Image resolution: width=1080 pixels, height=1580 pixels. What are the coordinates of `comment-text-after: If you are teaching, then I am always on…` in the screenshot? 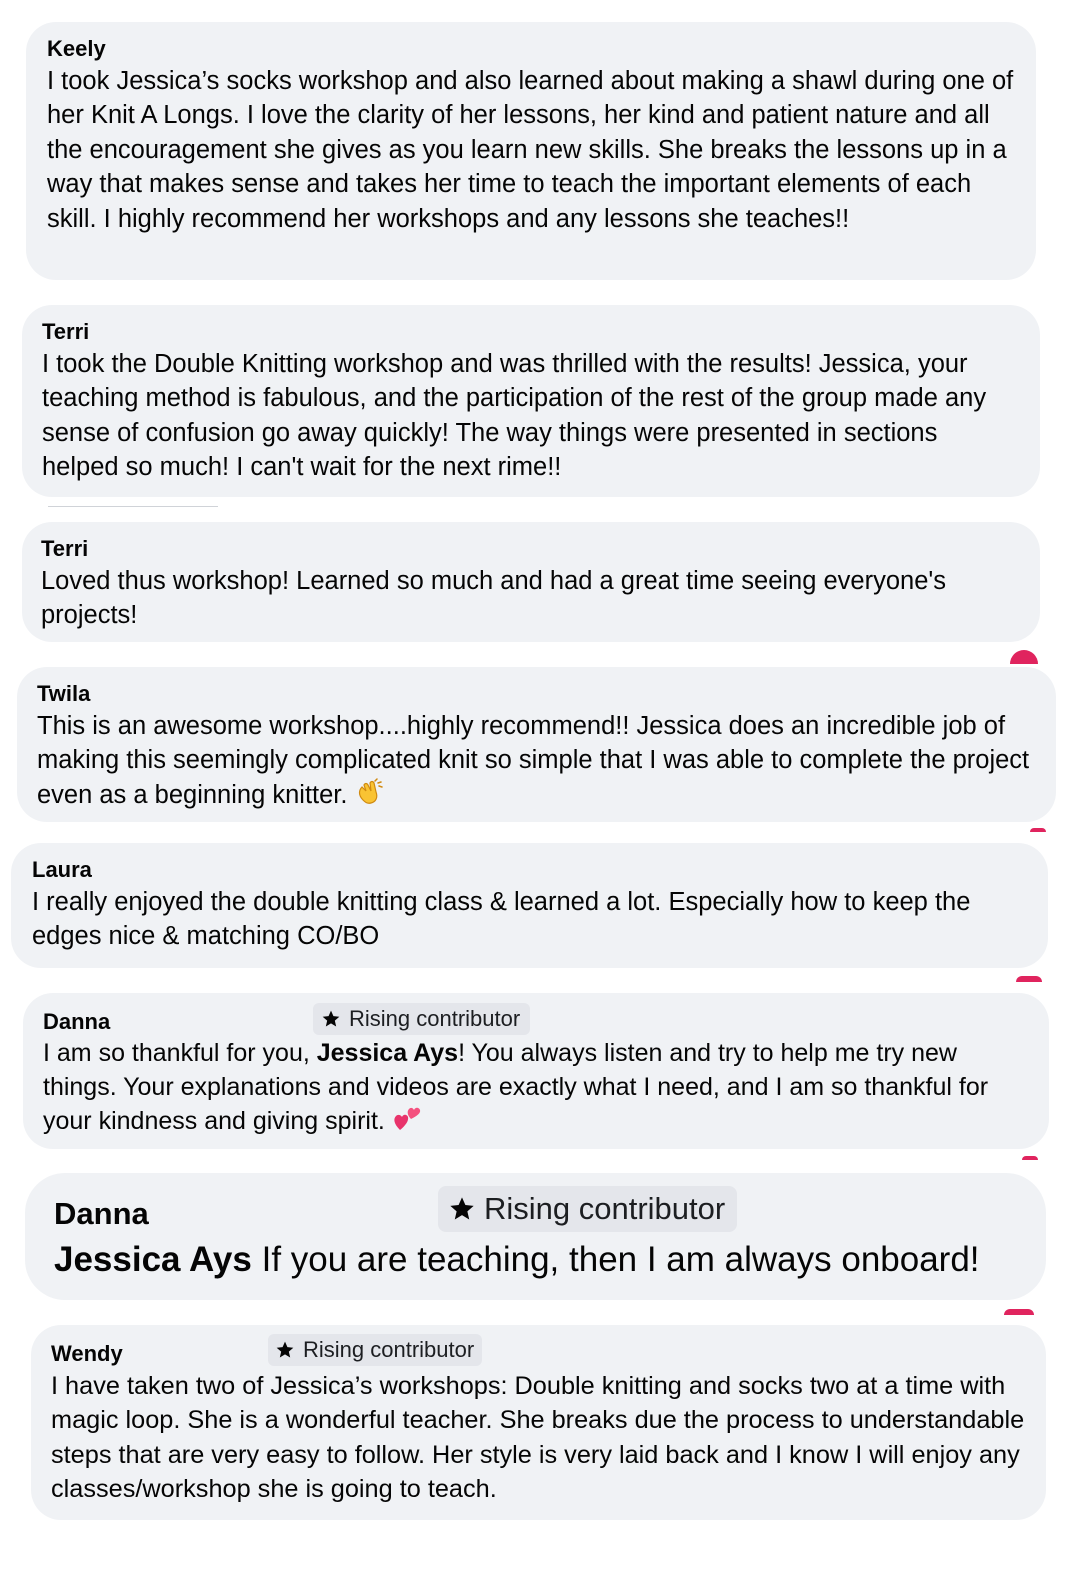 It's located at (620, 1259).